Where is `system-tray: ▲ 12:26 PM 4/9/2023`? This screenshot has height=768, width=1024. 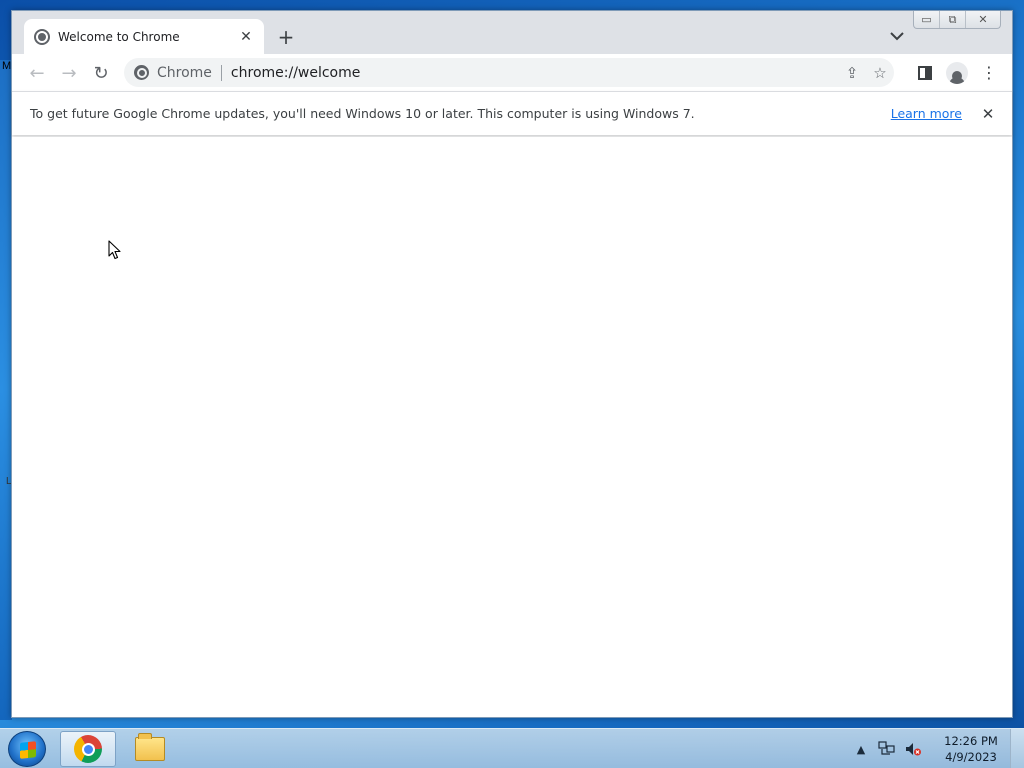 system-tray: ▲ 12:26 PM 4/9/2023 is located at coordinates (937, 748).